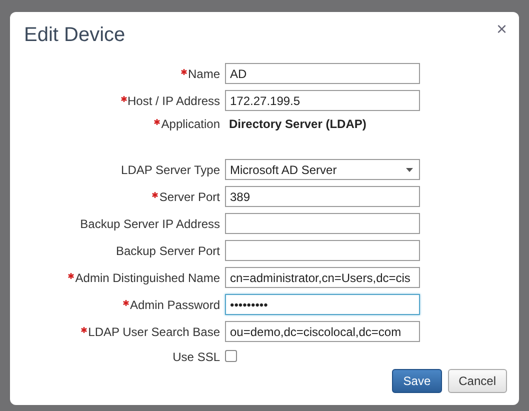  What do you see at coordinates (298, 124) in the screenshot?
I see `application-value: Directory Server (LDAP)` at bounding box center [298, 124].